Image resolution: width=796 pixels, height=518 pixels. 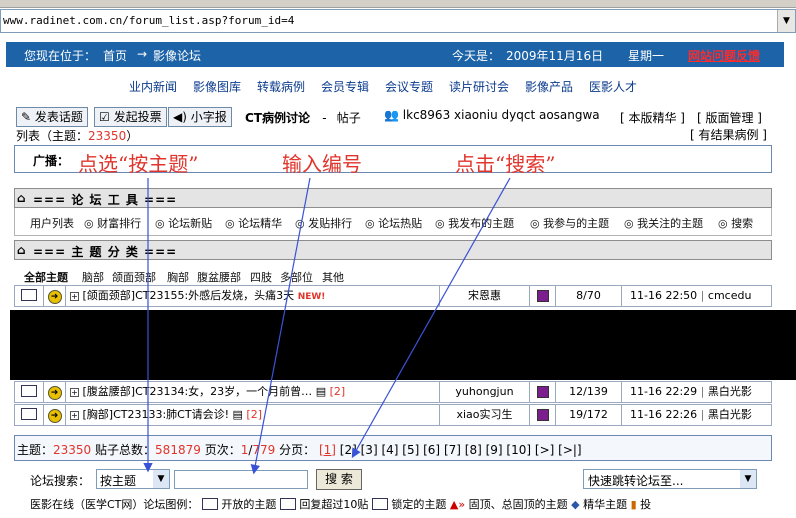 I want to click on arrow-to-search-button, so click(x=431, y=318).